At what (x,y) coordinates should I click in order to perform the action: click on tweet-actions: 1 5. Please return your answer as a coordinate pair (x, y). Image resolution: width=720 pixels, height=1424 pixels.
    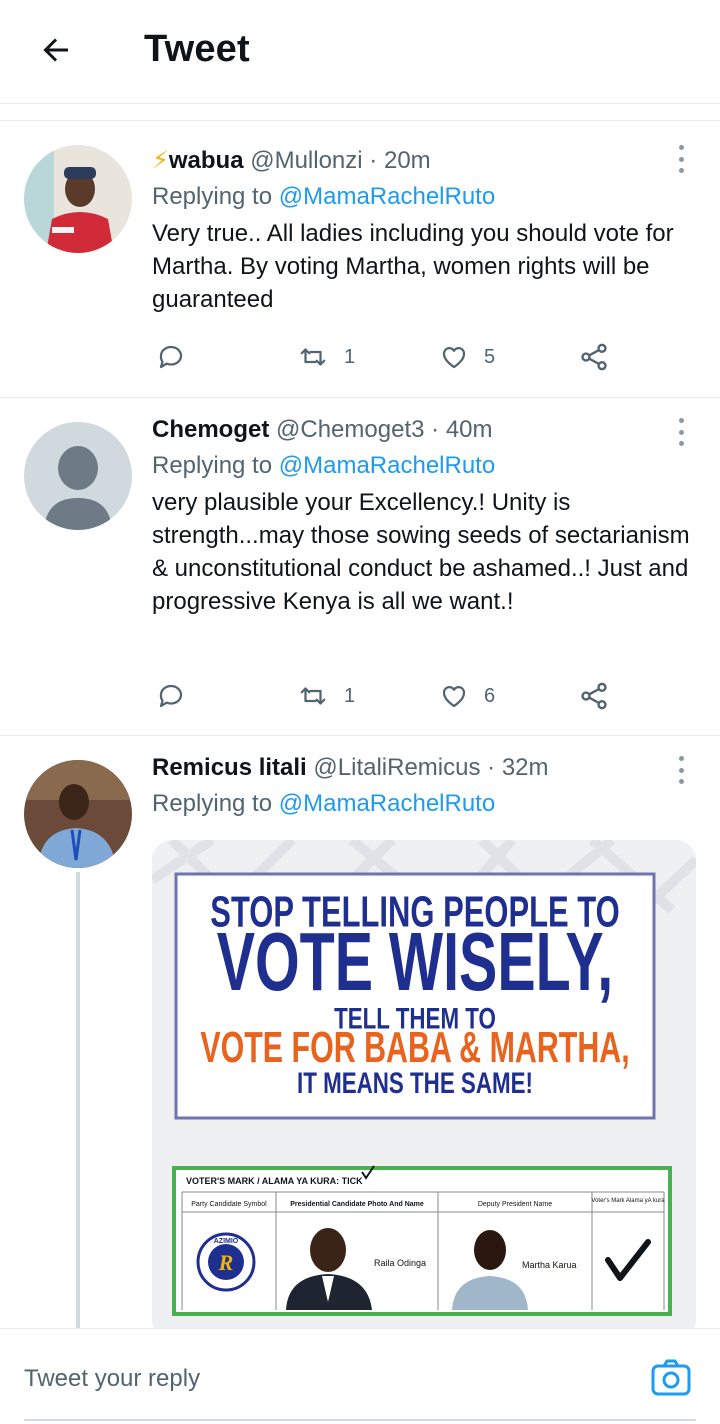
    Looking at the image, I should click on (387, 357).